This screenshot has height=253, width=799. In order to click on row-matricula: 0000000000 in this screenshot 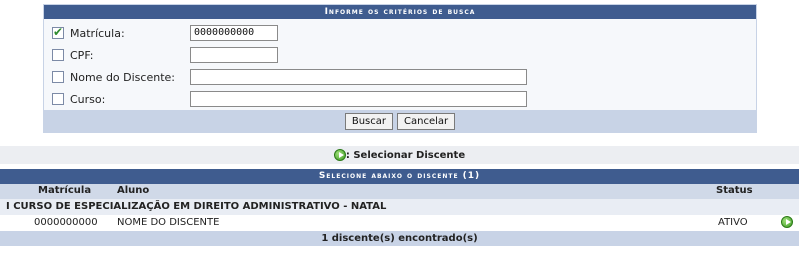, I will do `click(66, 222)`.